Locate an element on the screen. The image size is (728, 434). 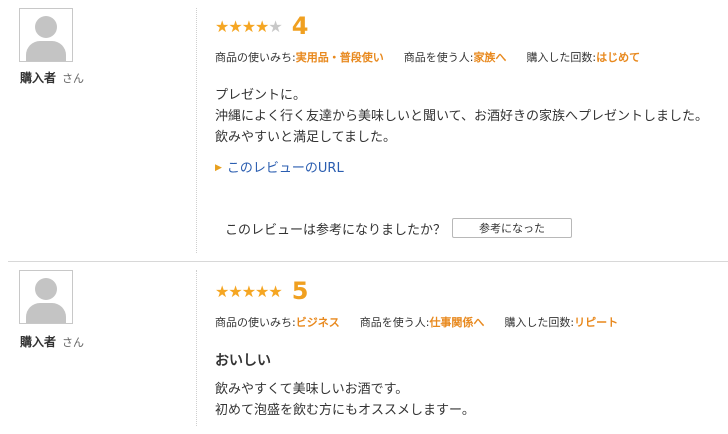
meta-user: 商品を使う人:仕事関係へ is located at coordinates (422, 322).